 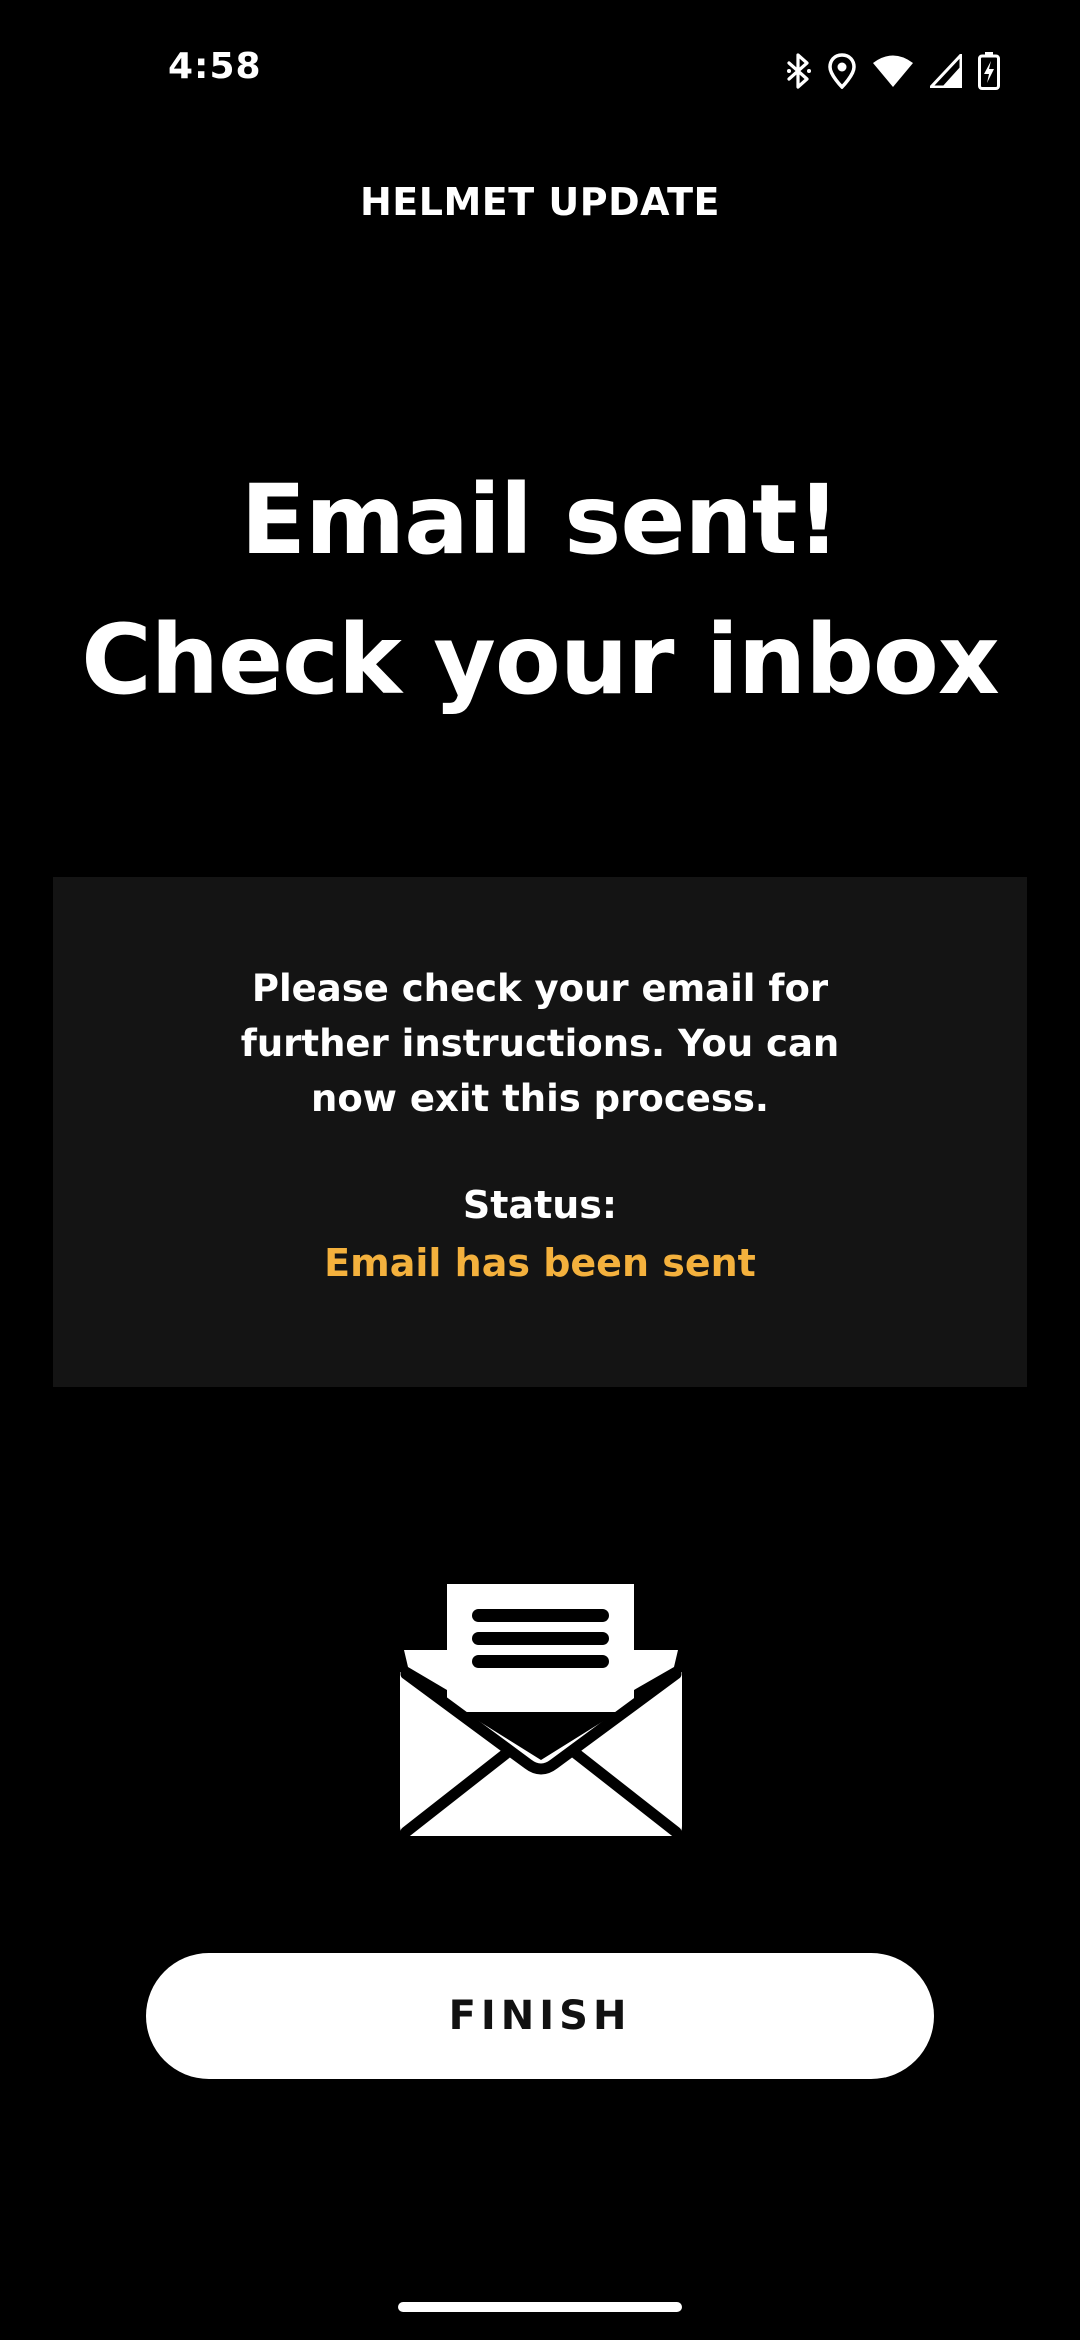 I want to click on headline-line-2: Check your inbox, so click(x=540, y=660).